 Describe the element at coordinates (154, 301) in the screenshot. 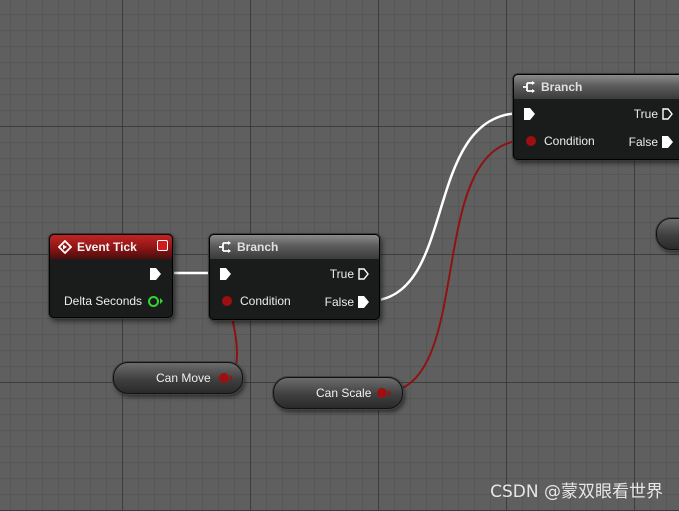

I see `float-out-pin-icon` at that location.